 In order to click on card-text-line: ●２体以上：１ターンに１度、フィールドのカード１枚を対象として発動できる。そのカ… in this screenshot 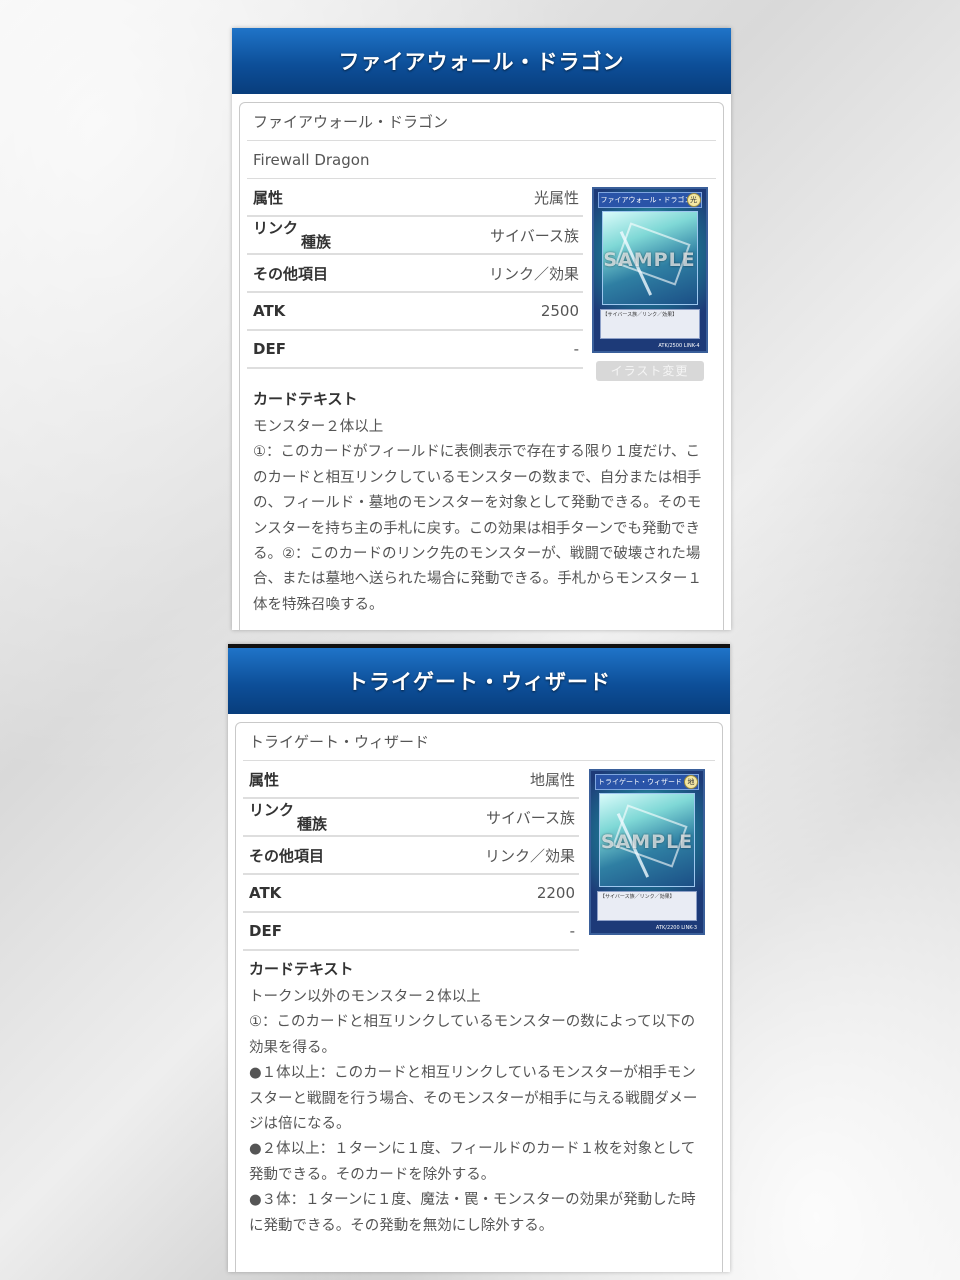, I will do `click(472, 1162)`.